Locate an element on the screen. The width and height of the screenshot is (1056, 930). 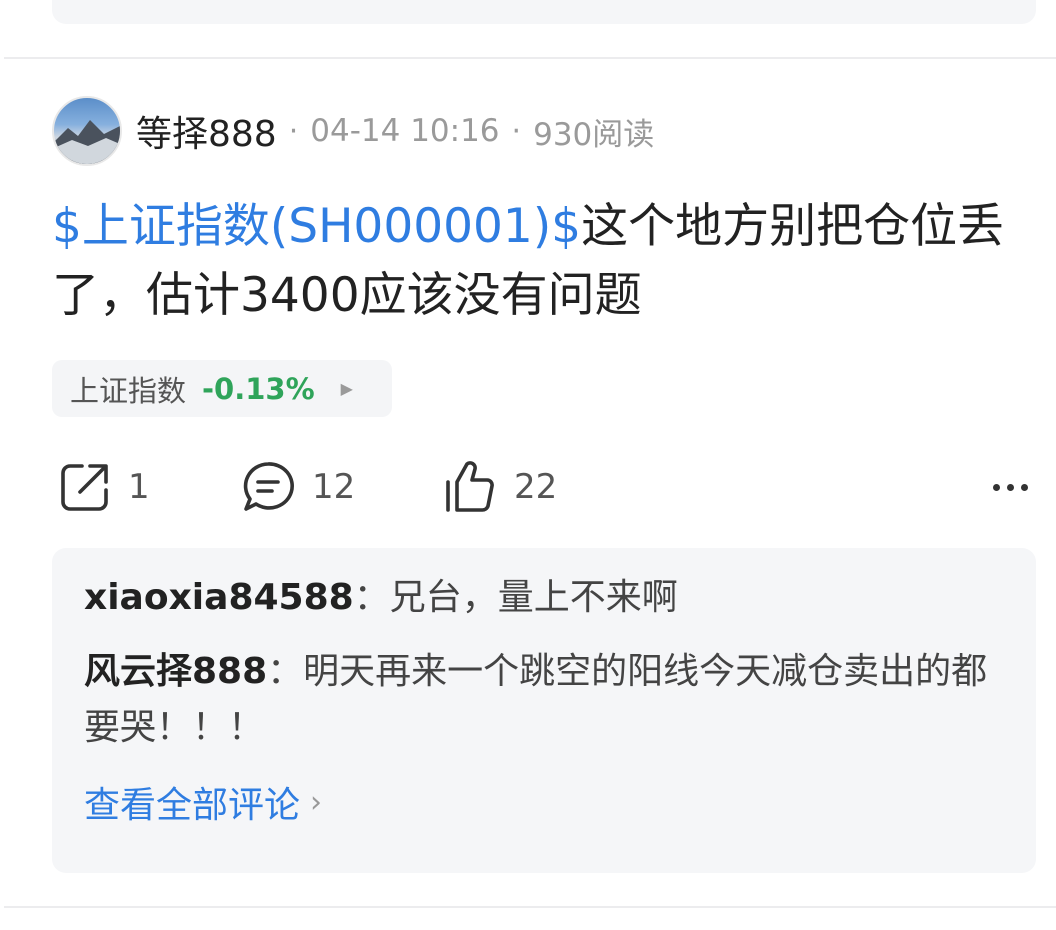
post-body: $上证指数(SH000001)$这个地方别把仓位丢了，估计3400应该没有问题 is located at coordinates (539, 261).